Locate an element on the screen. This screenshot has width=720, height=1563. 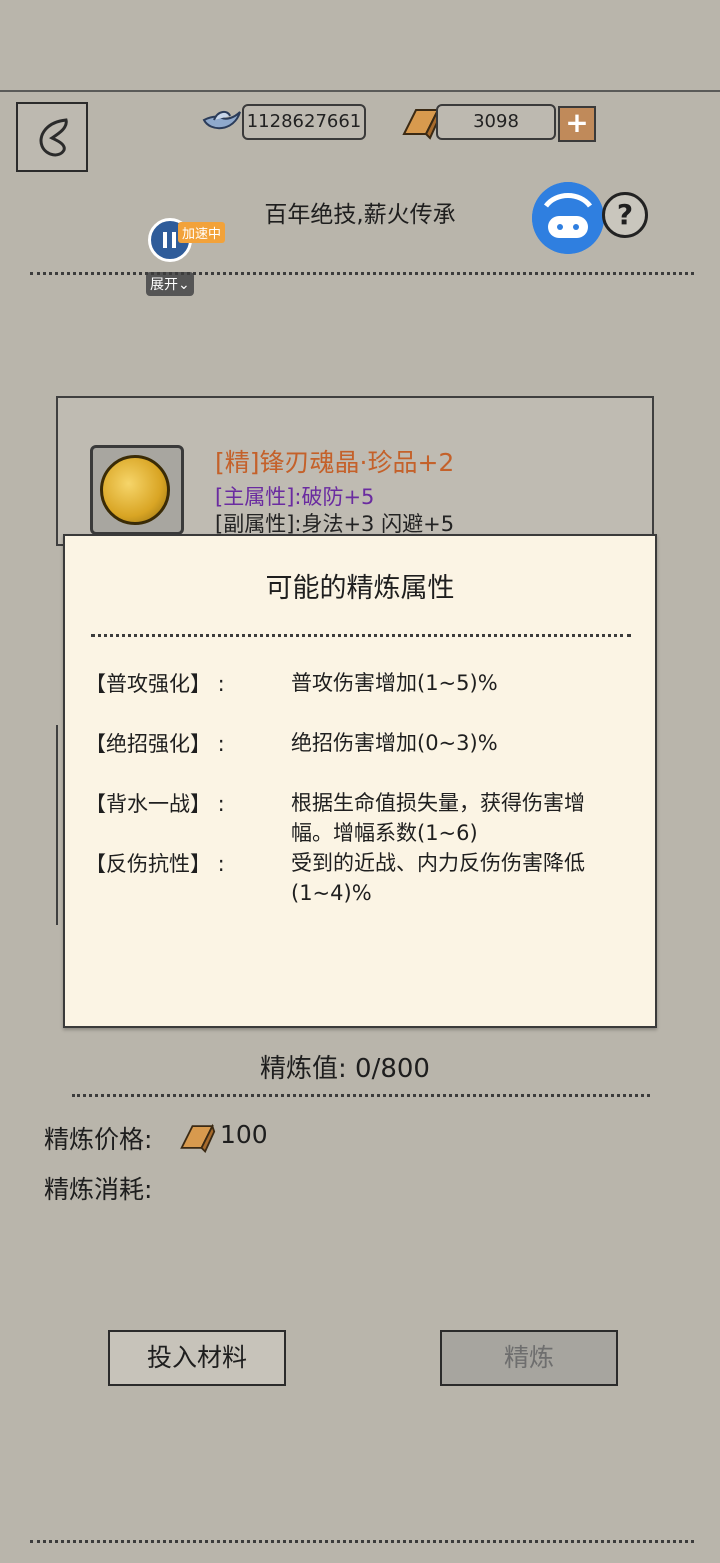
app-icon is located at coordinates (568, 218).